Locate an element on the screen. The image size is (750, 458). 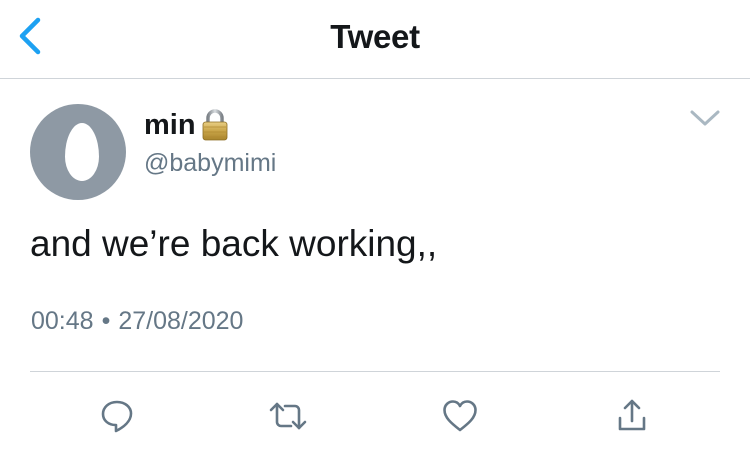
tweet-time: 00:48 is located at coordinates (62, 321).